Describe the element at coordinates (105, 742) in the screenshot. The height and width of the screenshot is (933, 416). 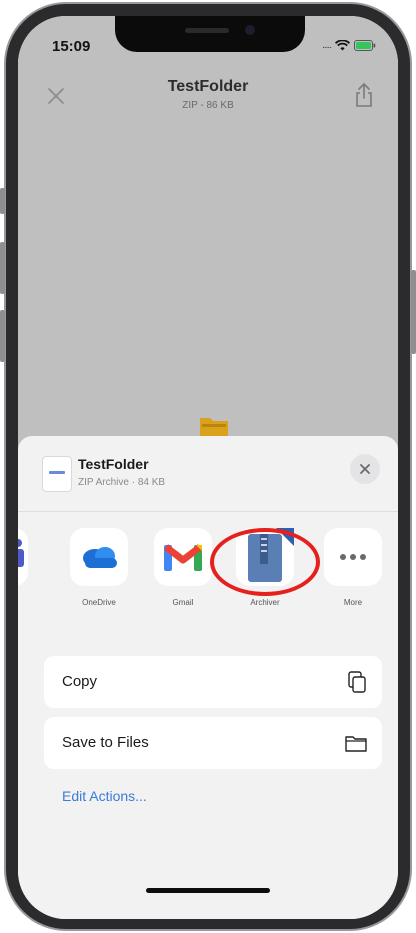
I see `save-to-files-label: Save to Files` at that location.